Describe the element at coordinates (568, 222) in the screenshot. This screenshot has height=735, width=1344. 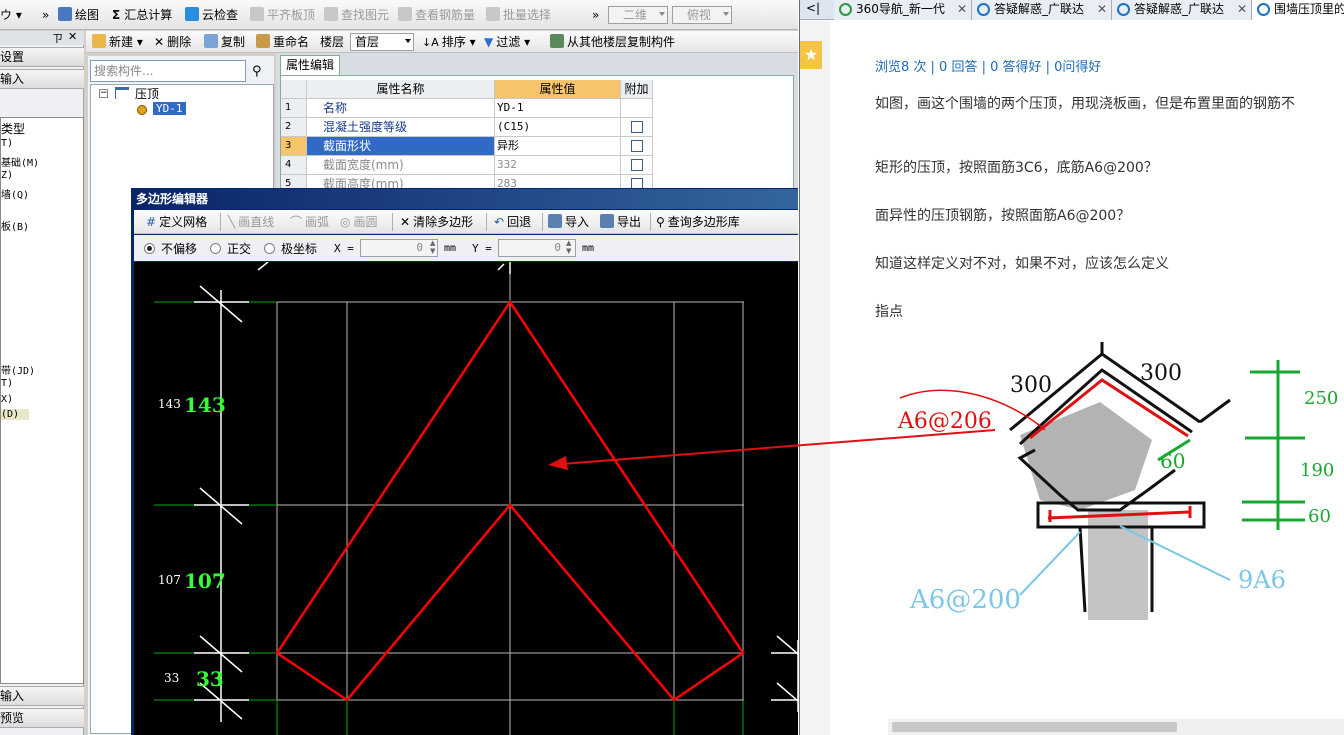
I see `import-button: 导入` at that location.